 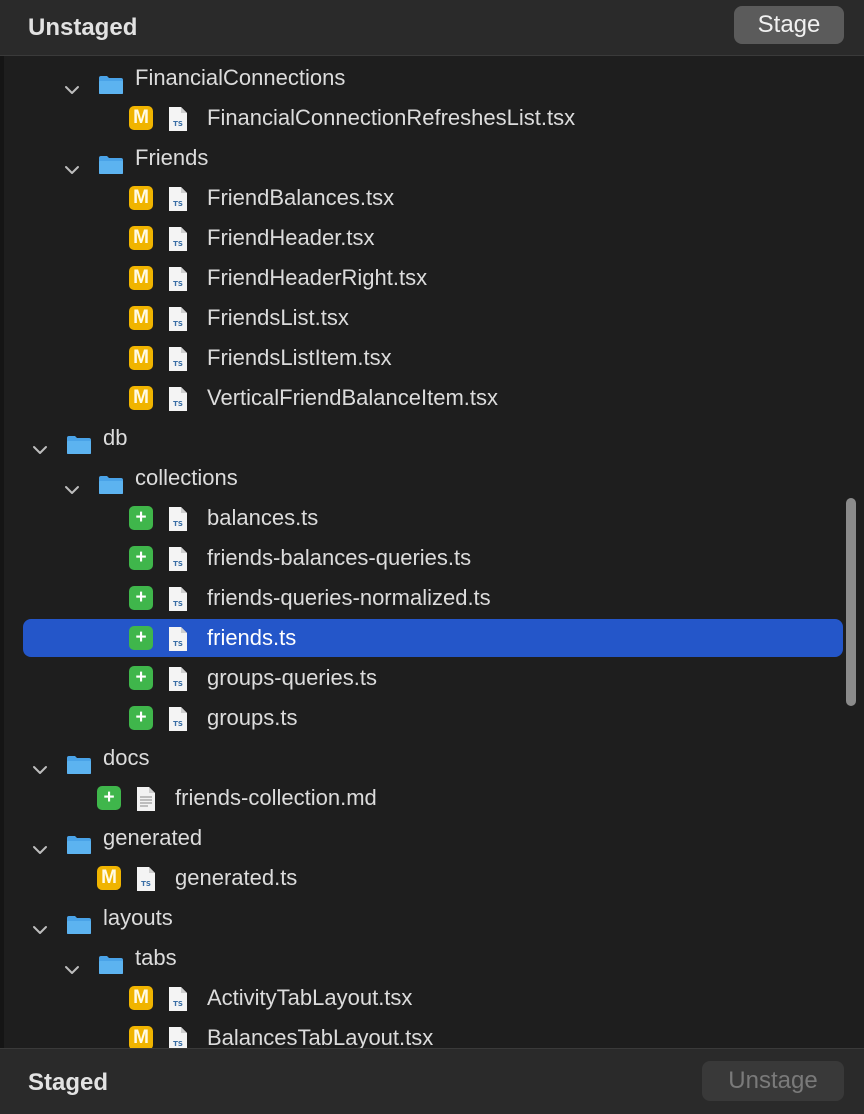 I want to click on unstage-button: Unstage, so click(x=773, y=1081).